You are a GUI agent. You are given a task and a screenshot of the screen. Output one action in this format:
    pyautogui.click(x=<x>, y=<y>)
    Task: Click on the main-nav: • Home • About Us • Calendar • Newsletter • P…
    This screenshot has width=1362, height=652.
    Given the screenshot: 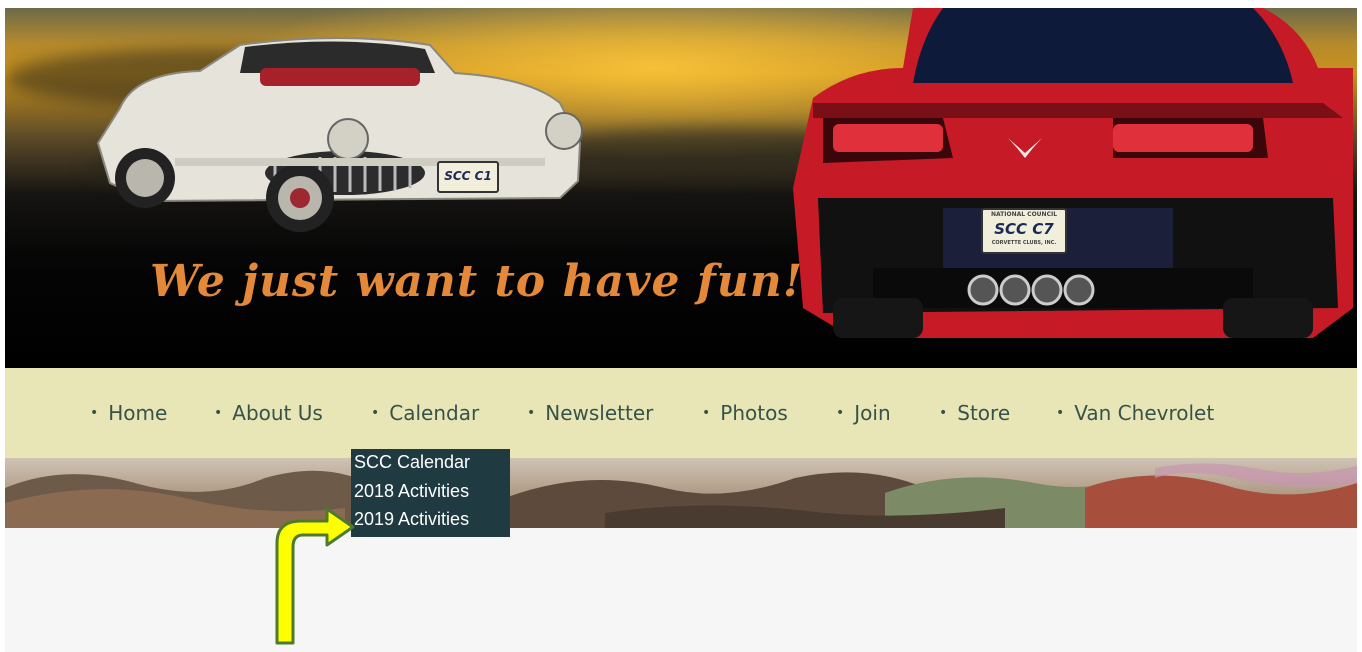 What is the action you would take?
    pyautogui.click(x=681, y=413)
    